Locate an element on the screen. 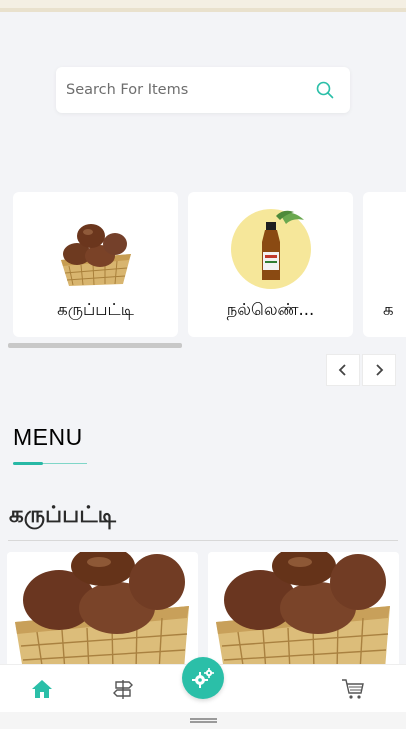 The image size is (406, 729). settings-fab-button is located at coordinates (203, 678).